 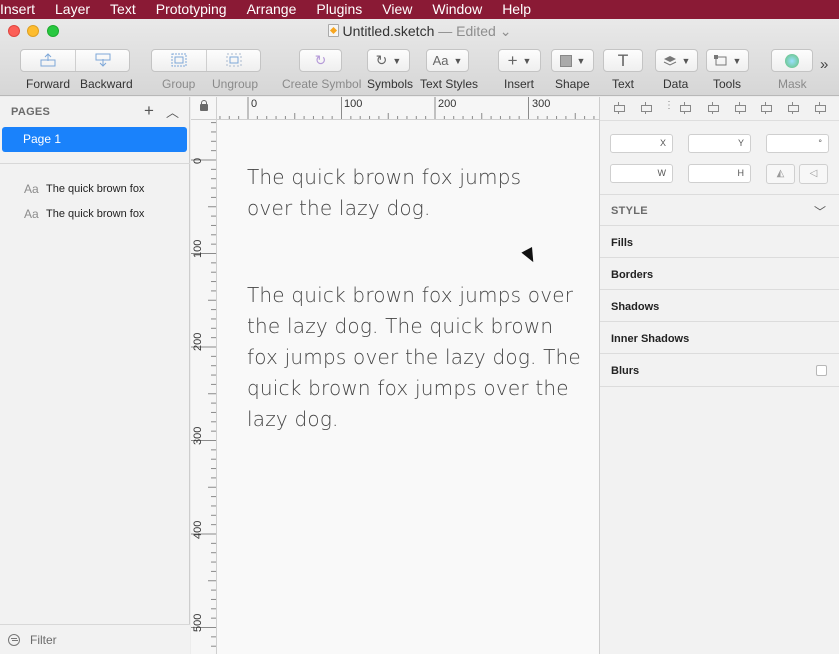 I want to click on align-left-icon, so click(x=685, y=108).